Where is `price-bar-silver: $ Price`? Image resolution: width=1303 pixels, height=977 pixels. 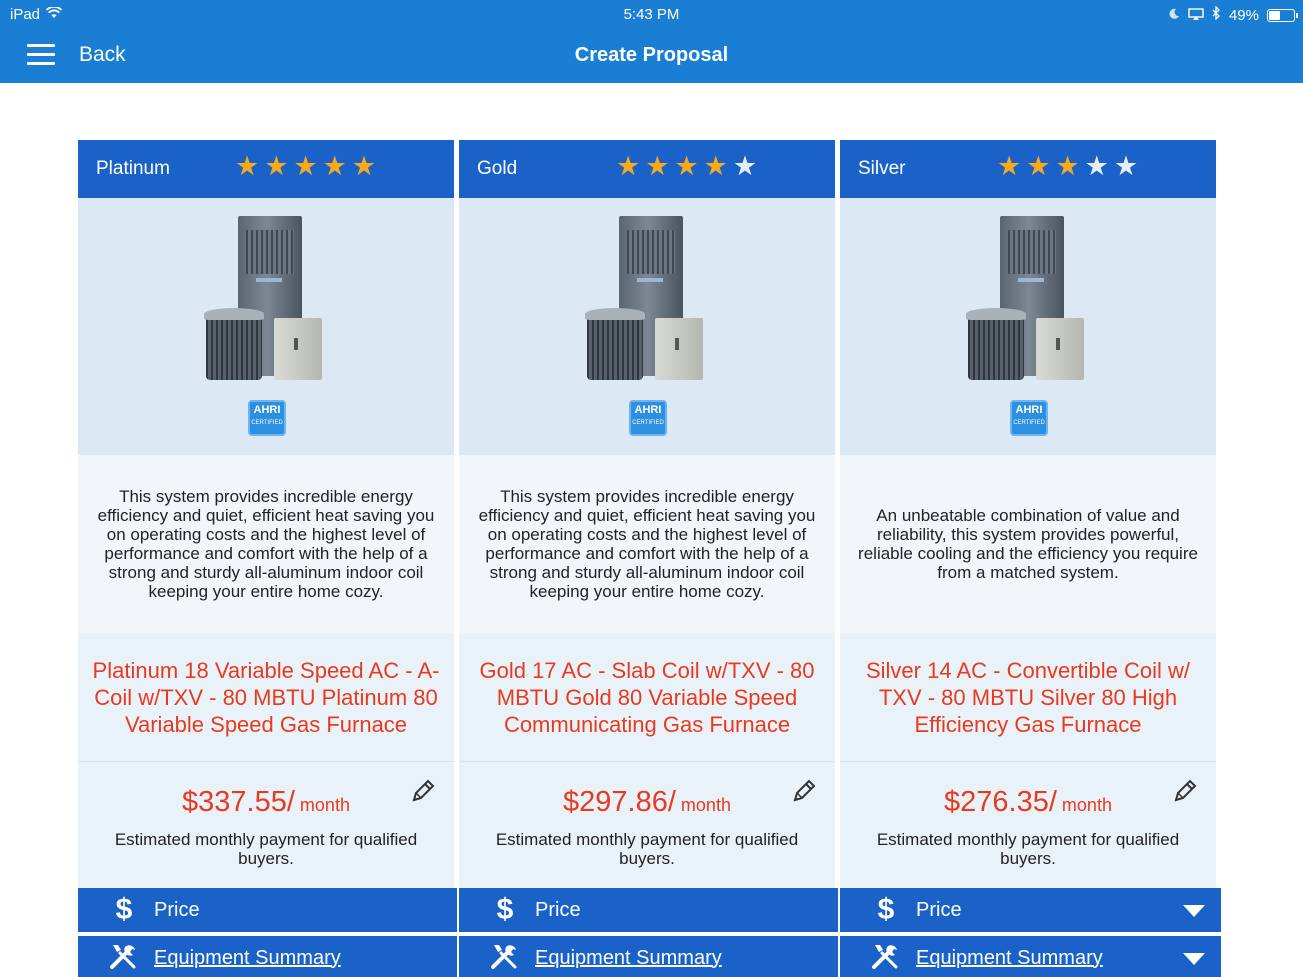
price-bar-silver: $ Price is located at coordinates (1030, 910).